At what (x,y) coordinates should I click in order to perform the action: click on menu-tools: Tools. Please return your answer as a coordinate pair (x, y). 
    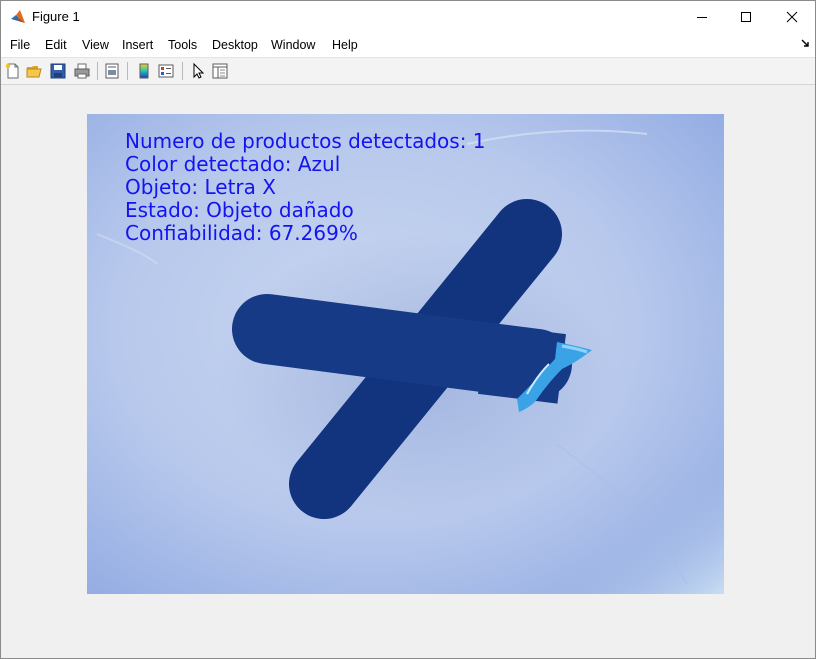
    Looking at the image, I should click on (182, 45).